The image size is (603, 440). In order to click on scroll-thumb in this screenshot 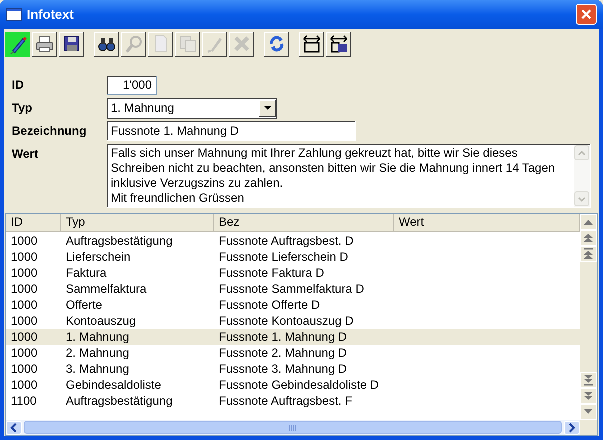, I will do `click(293, 427)`.